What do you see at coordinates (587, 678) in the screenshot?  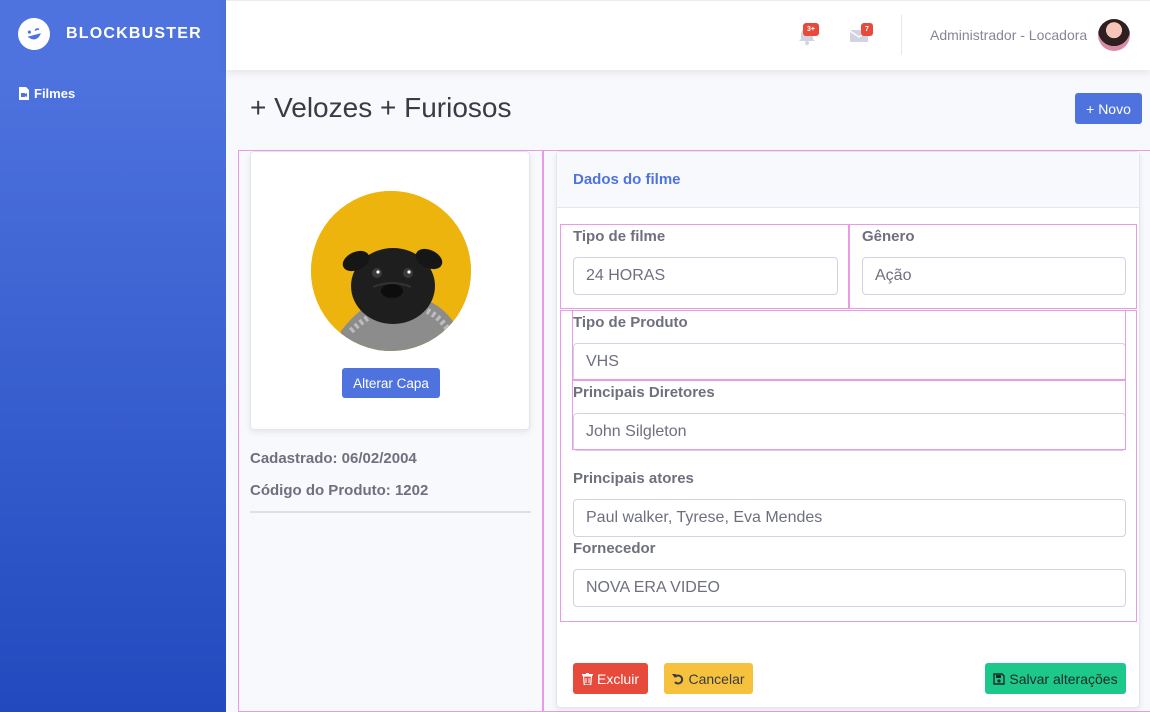 I see `trash-icon` at bounding box center [587, 678].